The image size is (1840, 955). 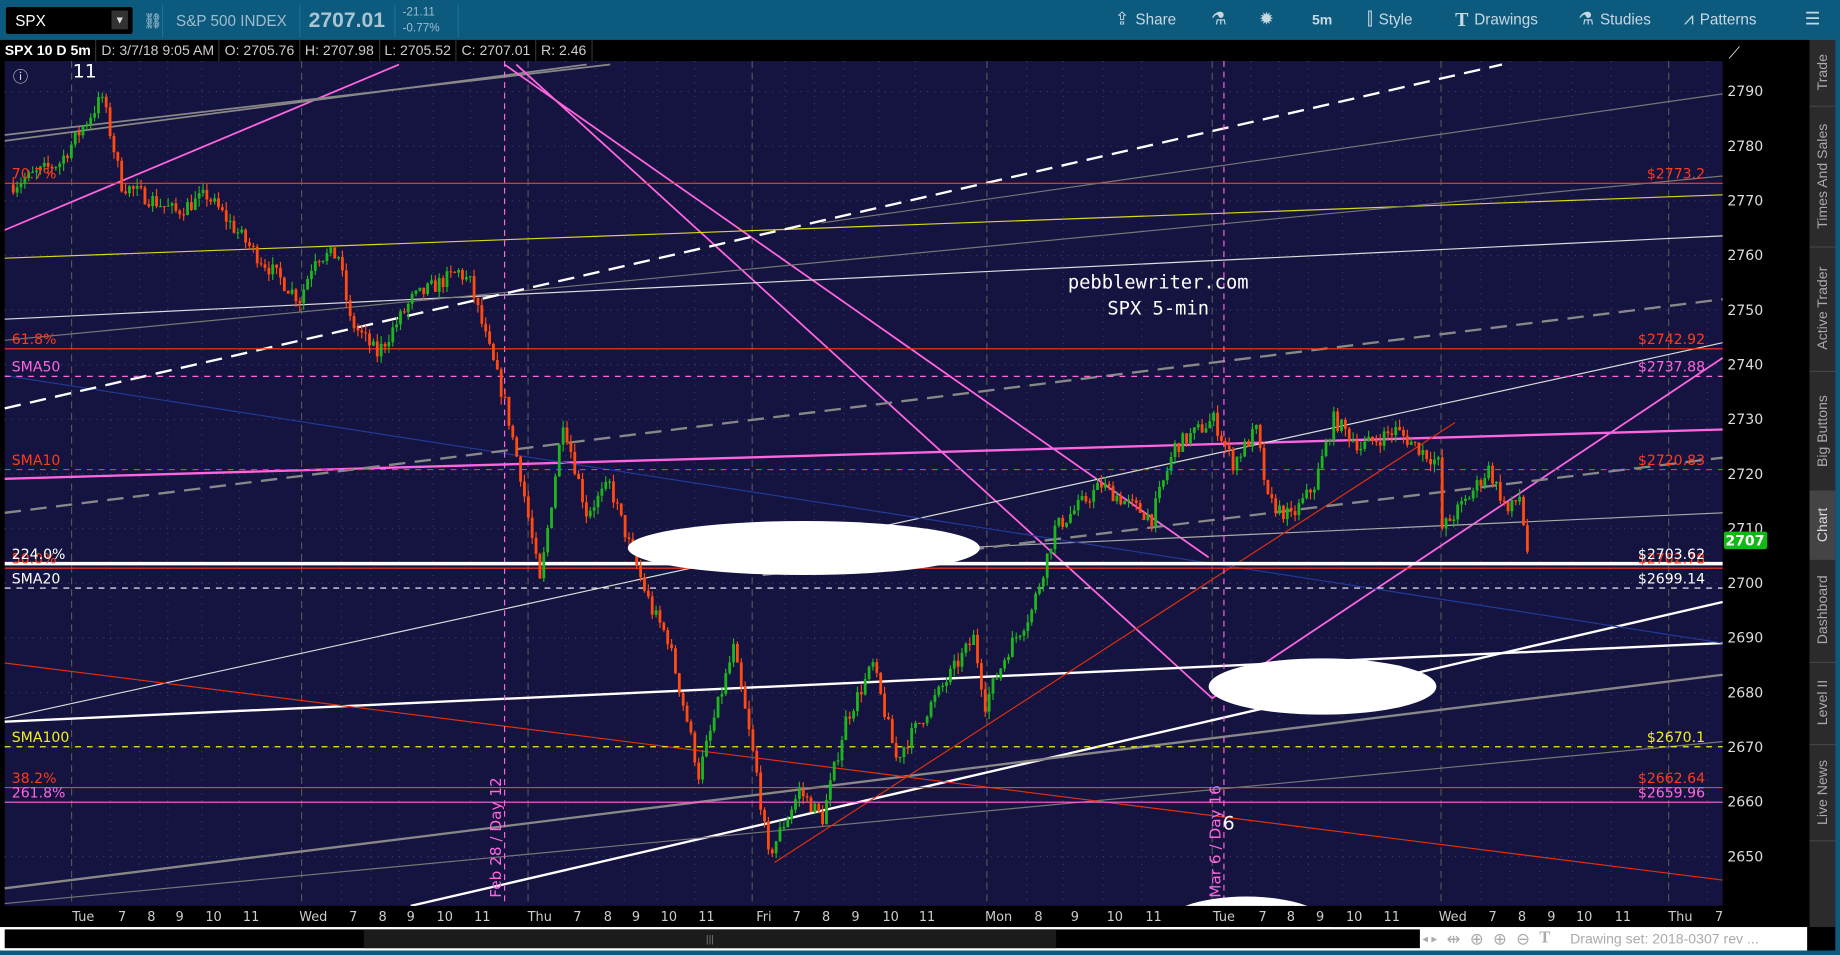 What do you see at coordinates (20, 77) in the screenshot?
I see `alert-icon: ⓘ` at bounding box center [20, 77].